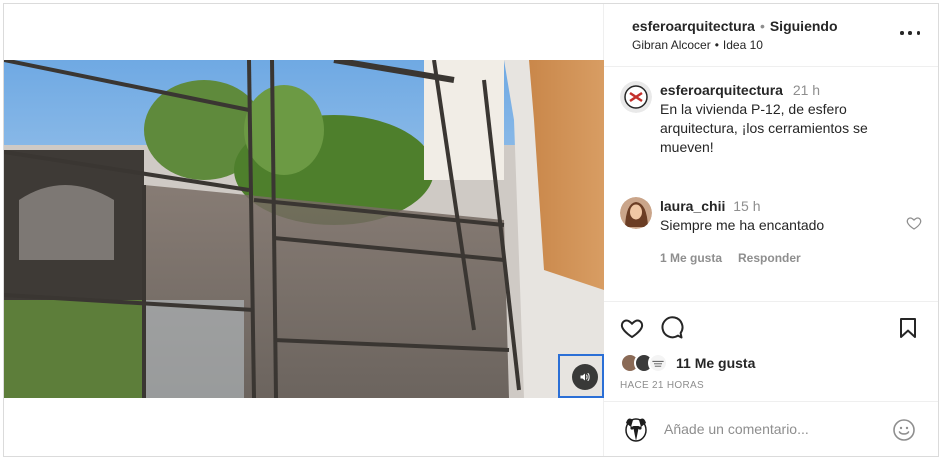 This screenshot has width=942, height=462. Describe the element at coordinates (769, 258) in the screenshot. I see `reply-button: Responder` at that location.